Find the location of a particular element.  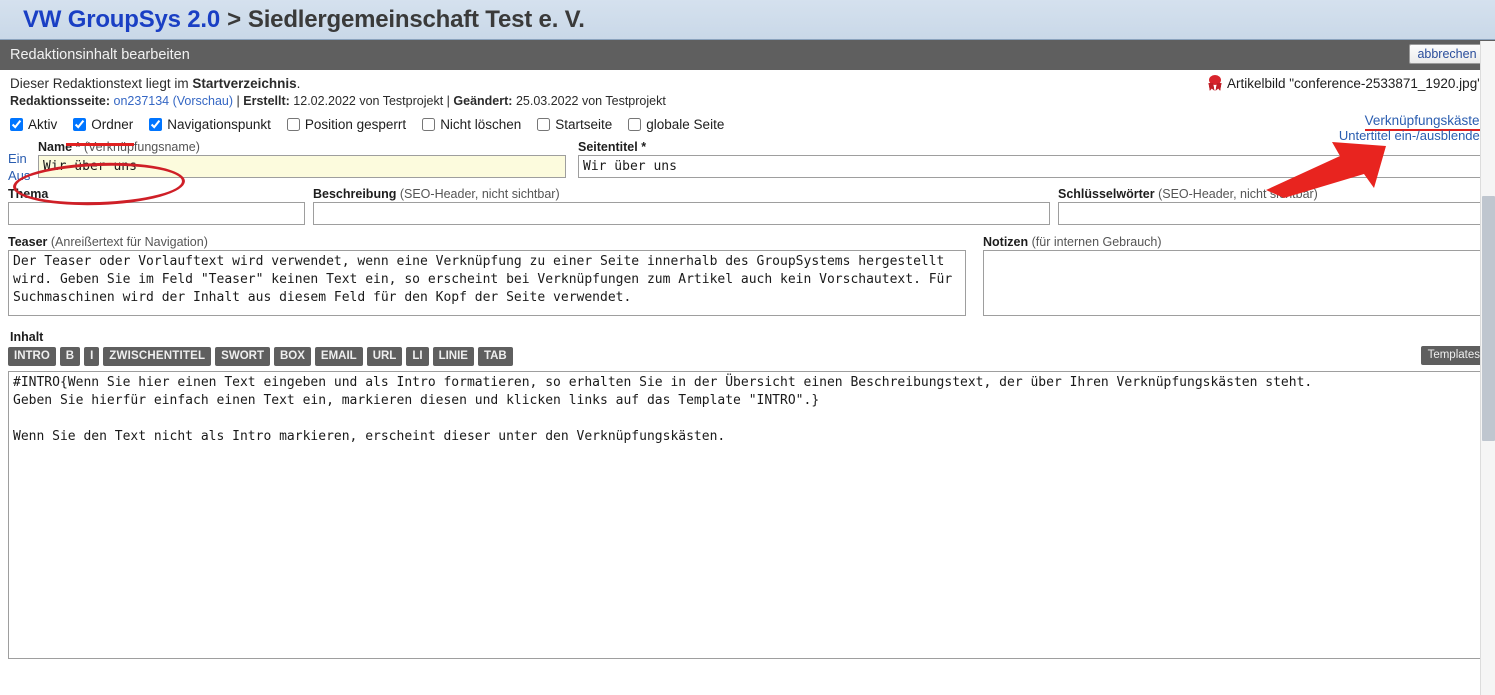

checkbox-globale-seite: globale Seite is located at coordinates (676, 124).